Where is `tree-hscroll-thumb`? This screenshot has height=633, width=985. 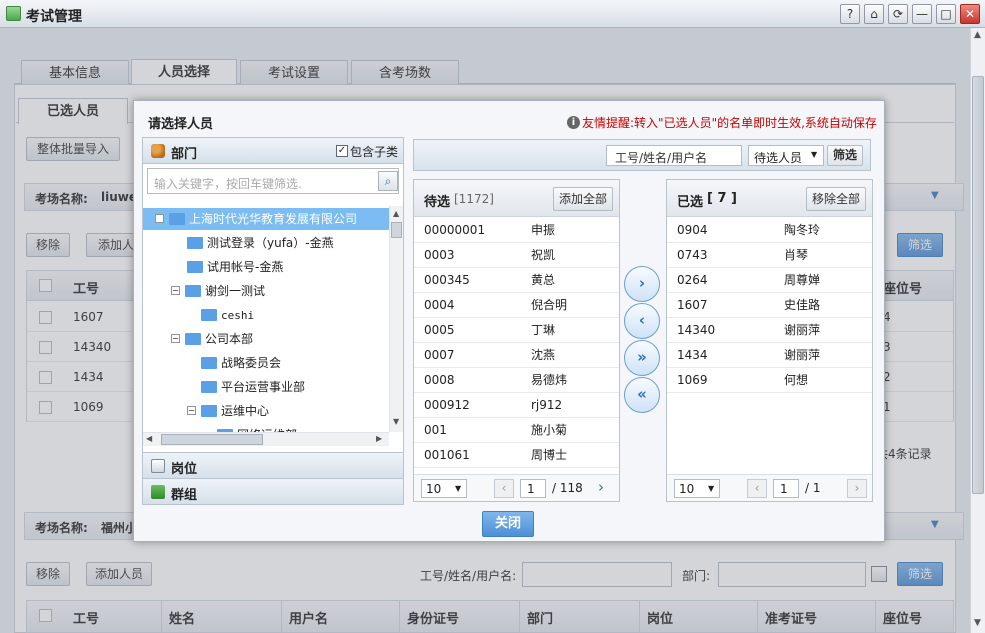 tree-hscroll-thumb is located at coordinates (212, 439).